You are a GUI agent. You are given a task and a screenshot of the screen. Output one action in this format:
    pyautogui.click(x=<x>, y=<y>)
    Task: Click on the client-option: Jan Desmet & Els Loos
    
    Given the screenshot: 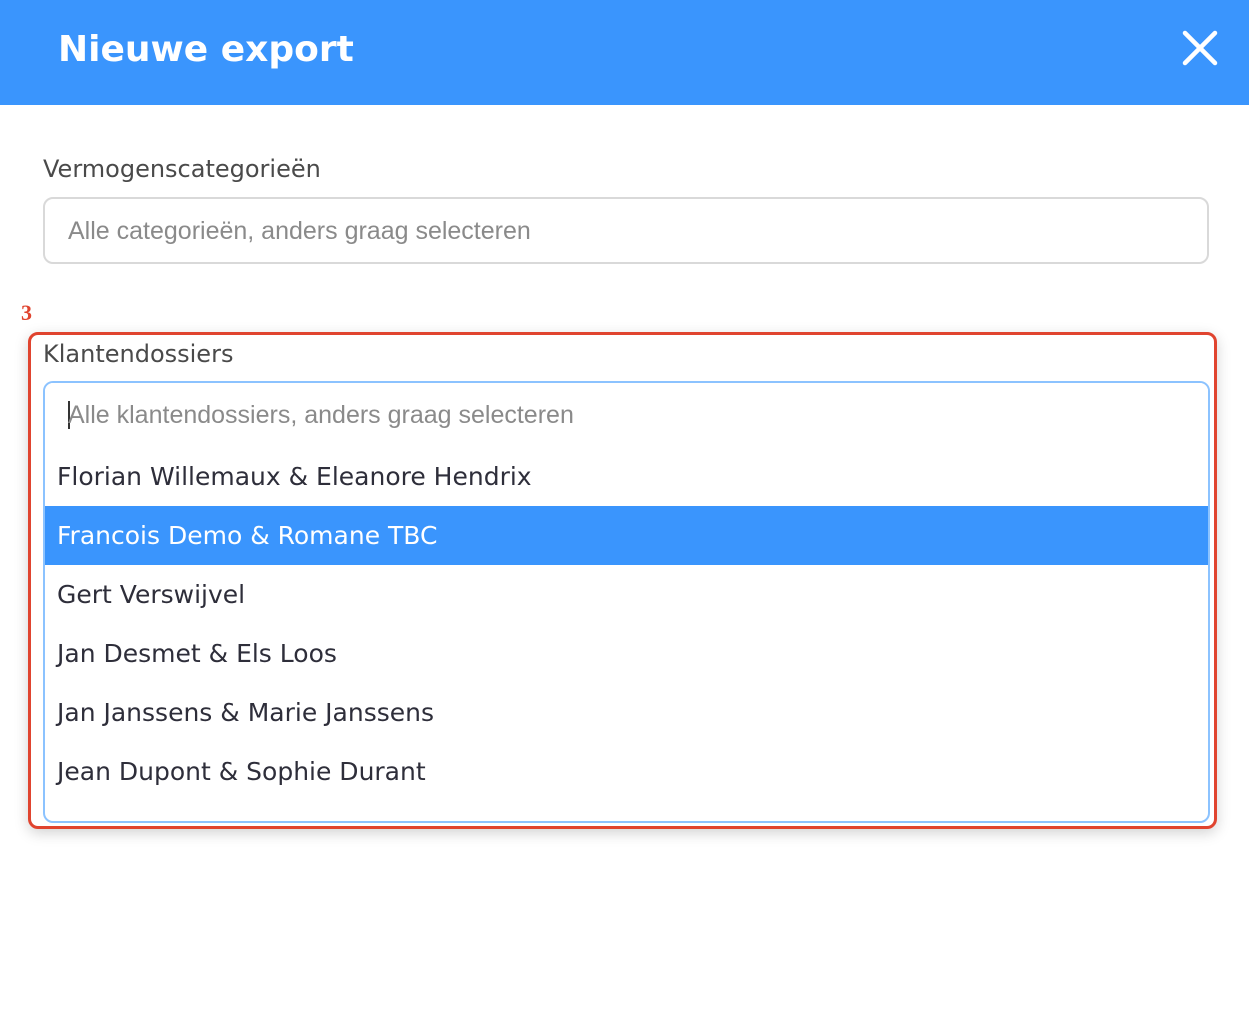 What is the action you would take?
    pyautogui.click(x=626, y=653)
    